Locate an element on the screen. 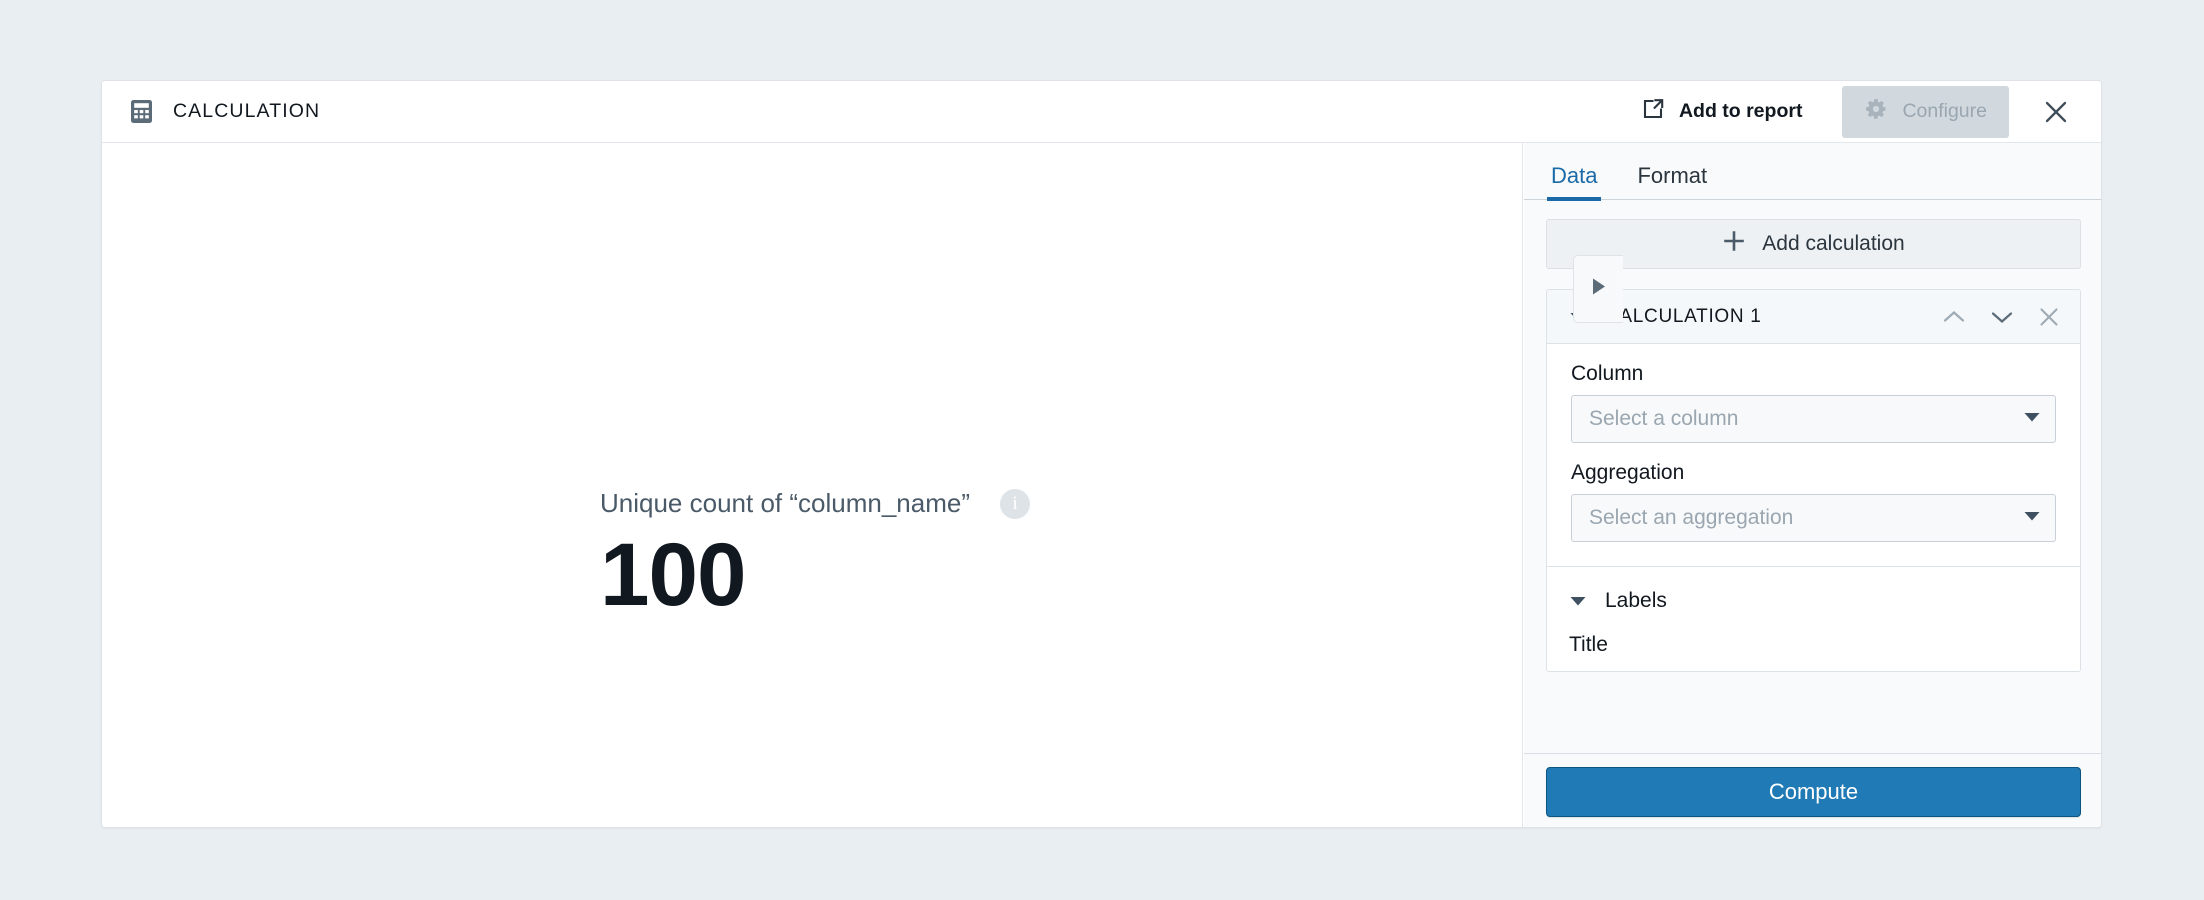 This screenshot has height=900, width=2204. chevron-up-icon is located at coordinates (1954, 319).